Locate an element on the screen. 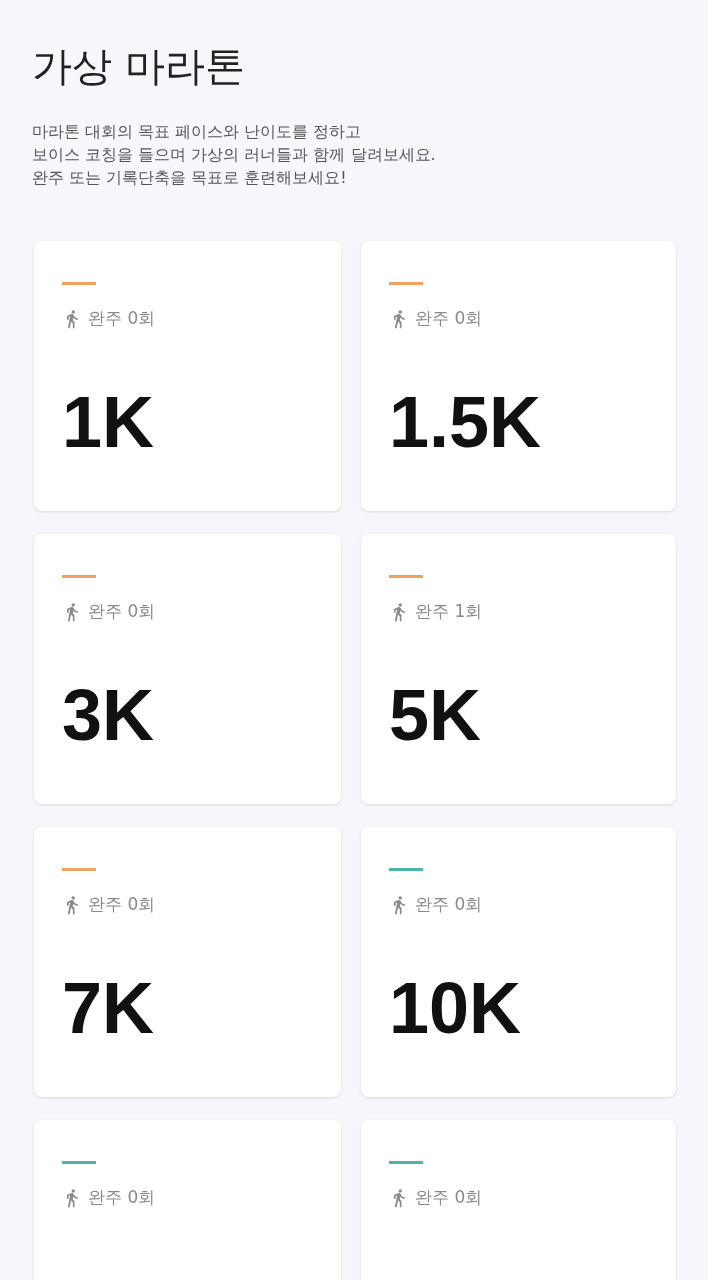  description-text: 마라톤 대회의 목표 페이스와 난이도를 정하고 is located at coordinates (197, 132).